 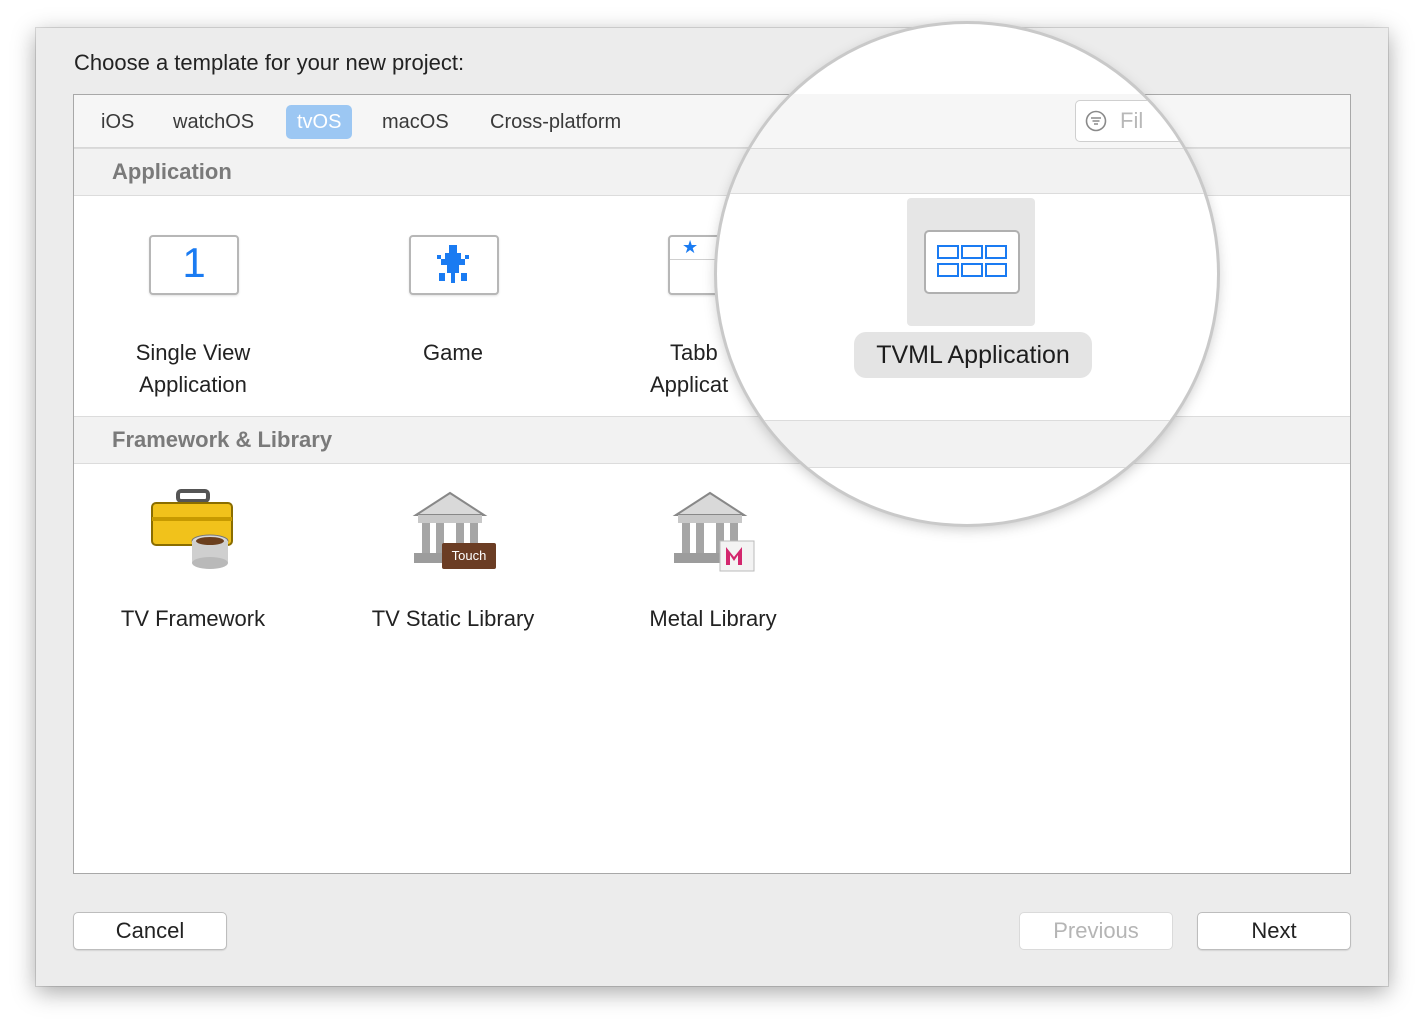 What do you see at coordinates (454, 530) in the screenshot?
I see `static-library-icon: Touch` at bounding box center [454, 530].